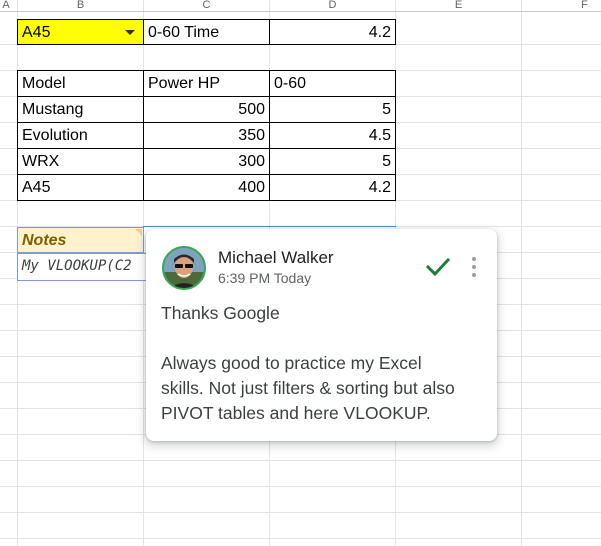 Image resolution: width=601 pixels, height=546 pixels. I want to click on comment-author: Michael Walker, so click(276, 257).